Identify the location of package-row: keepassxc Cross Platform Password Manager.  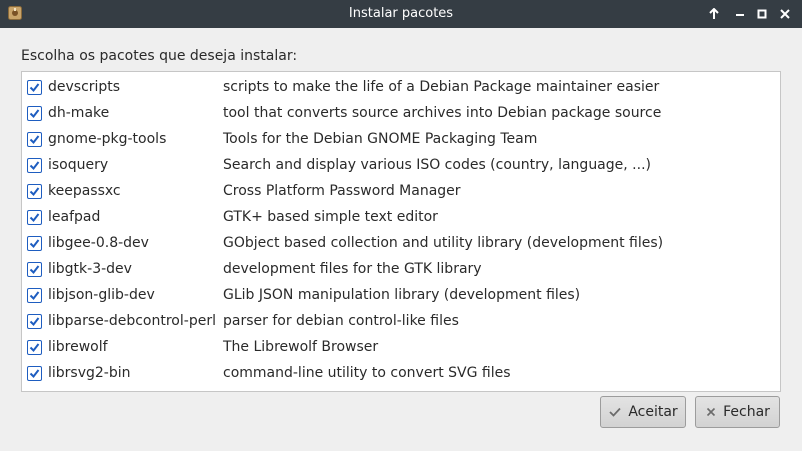
(401, 191).